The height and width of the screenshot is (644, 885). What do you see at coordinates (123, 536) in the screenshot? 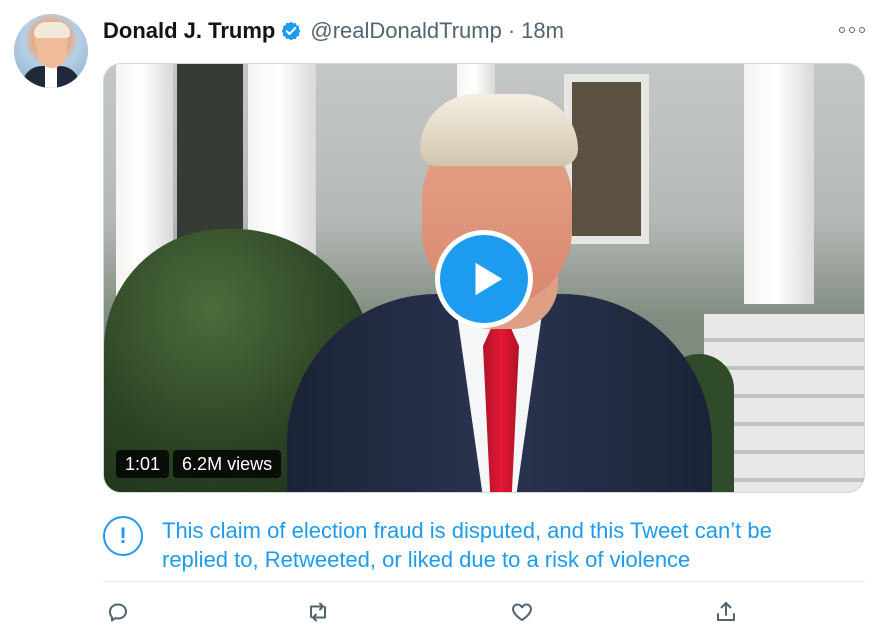
I see `exclamation-circle-icon: !` at bounding box center [123, 536].